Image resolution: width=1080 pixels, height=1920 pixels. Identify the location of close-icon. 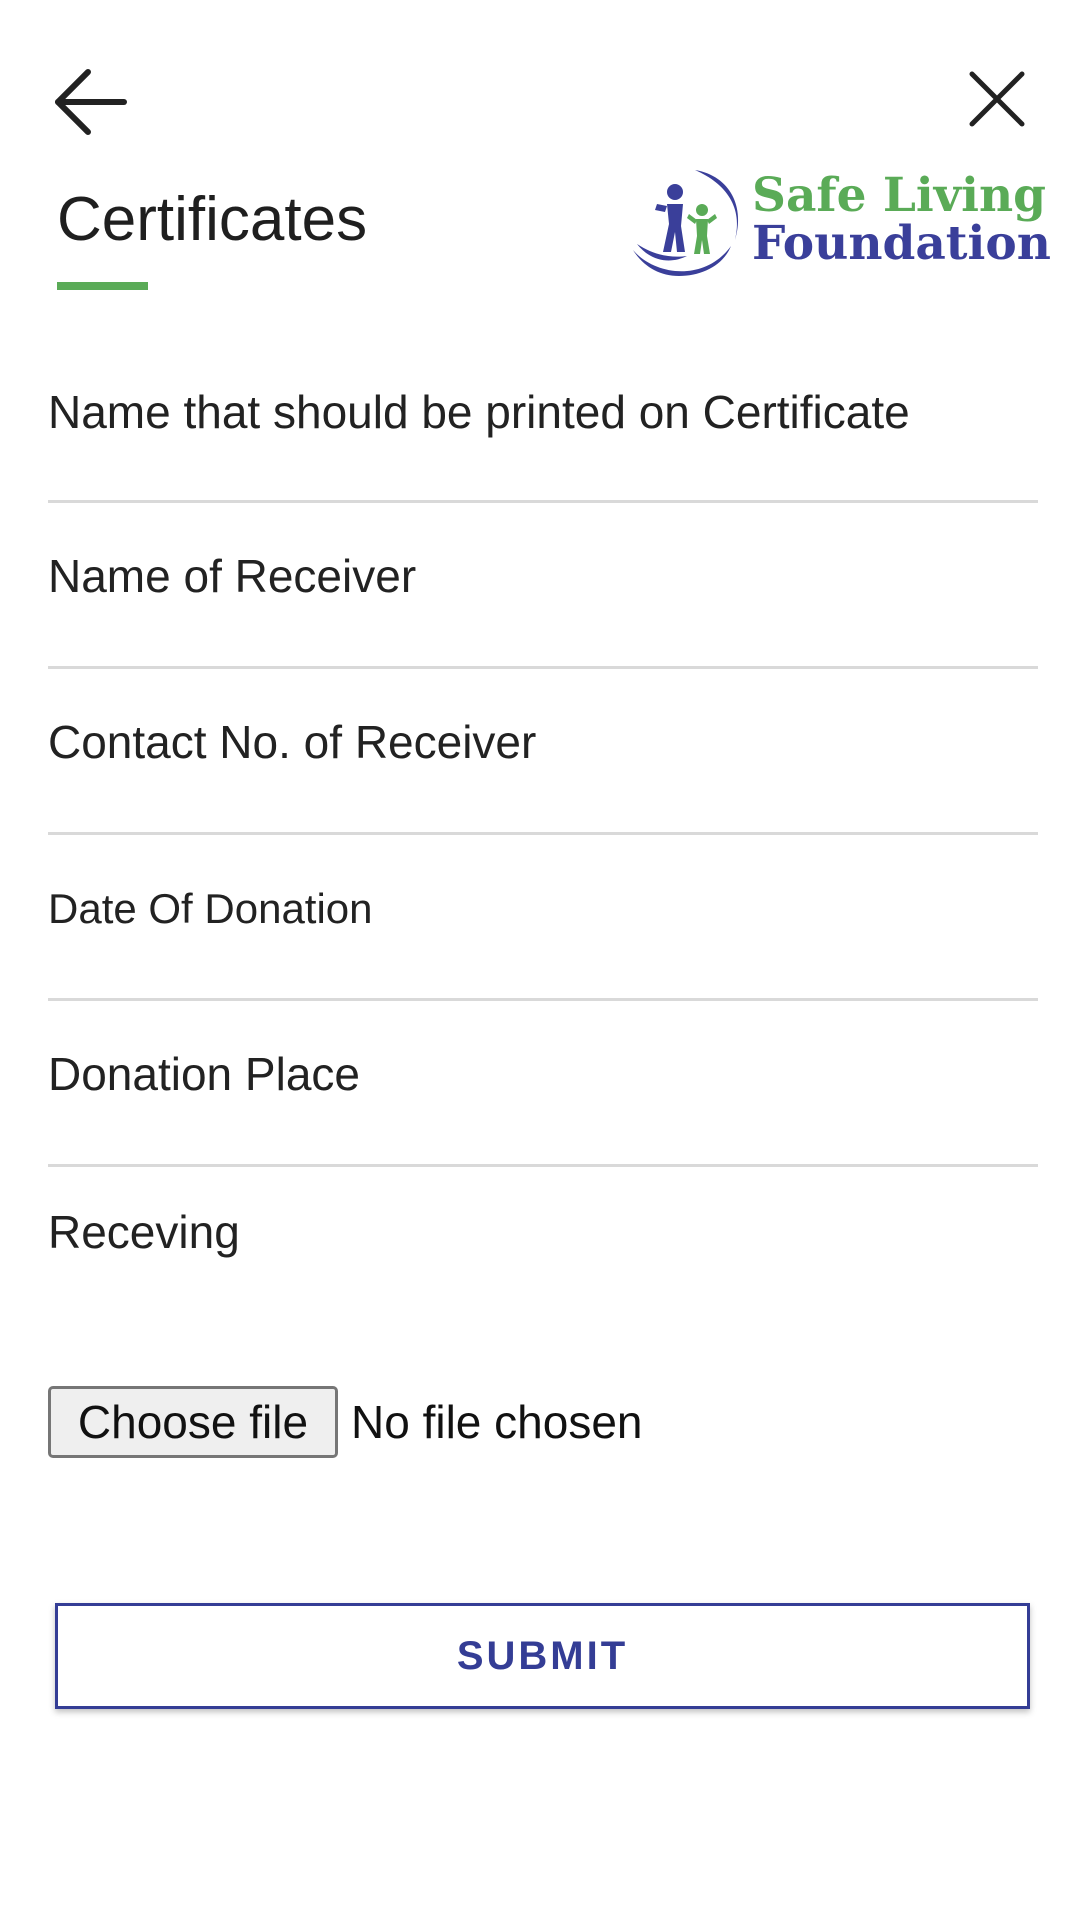
(997, 99).